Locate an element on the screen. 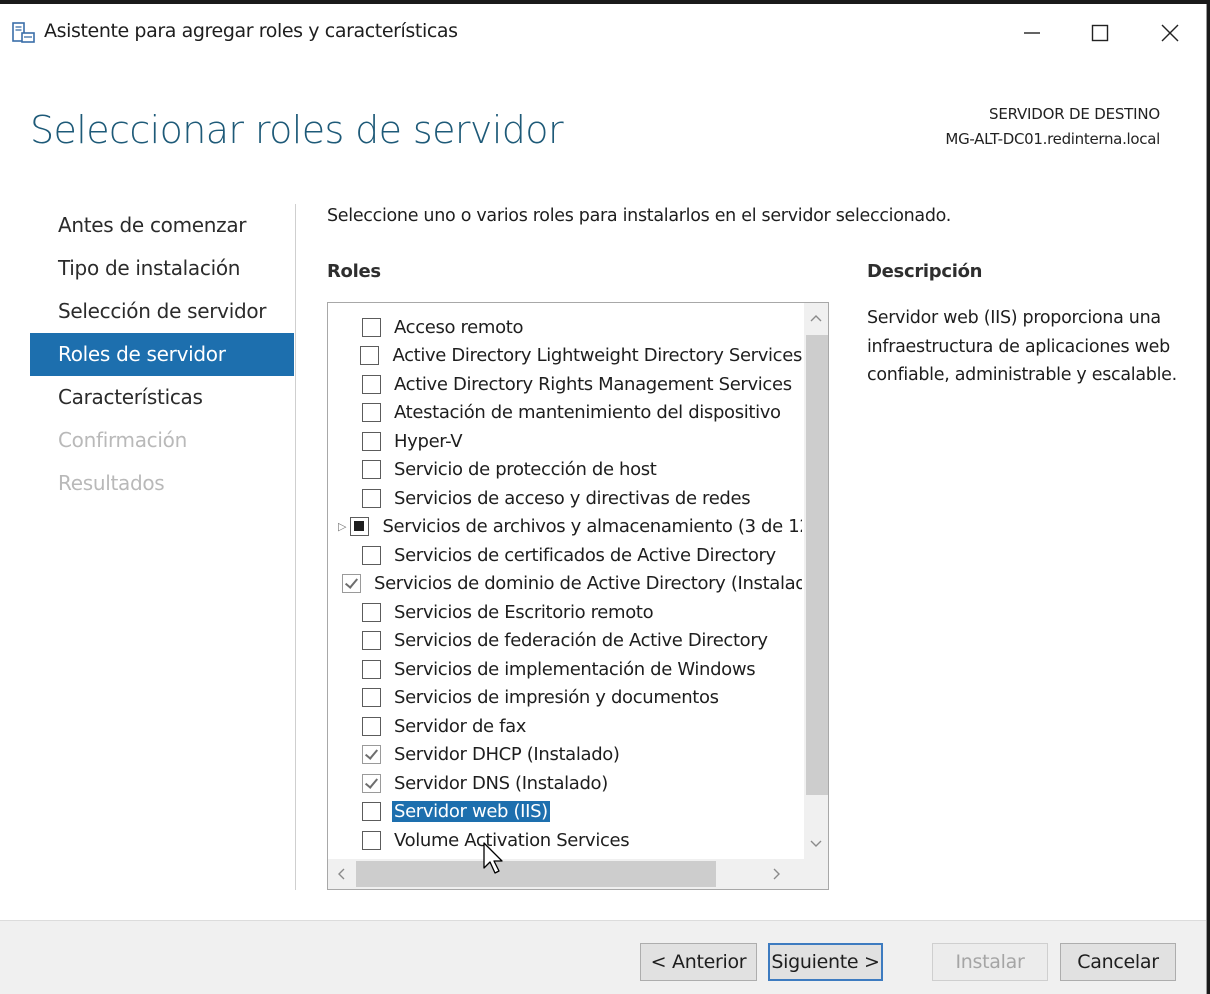 The image size is (1210, 994). scroll-down-button is located at coordinates (816, 844).